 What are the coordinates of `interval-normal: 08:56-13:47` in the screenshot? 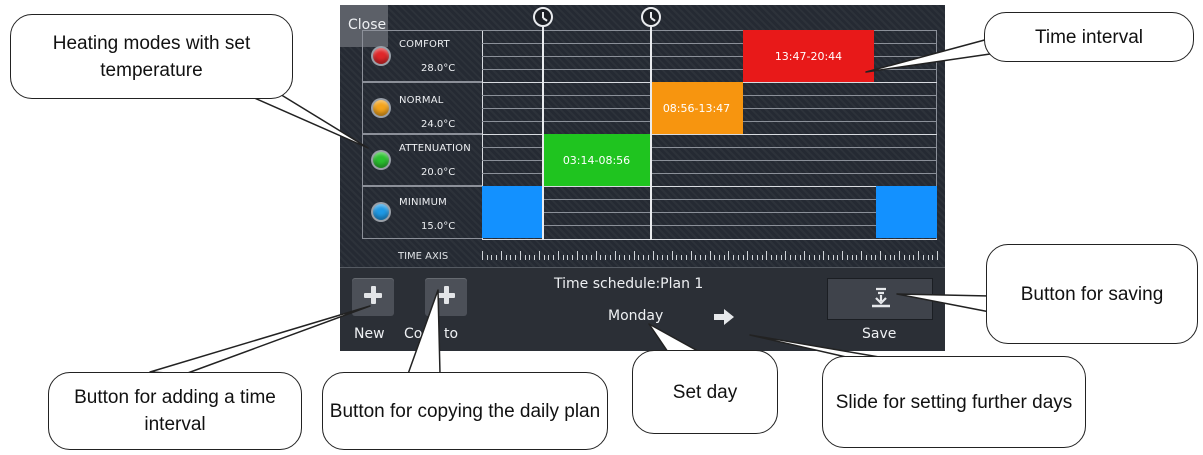 It's located at (696, 108).